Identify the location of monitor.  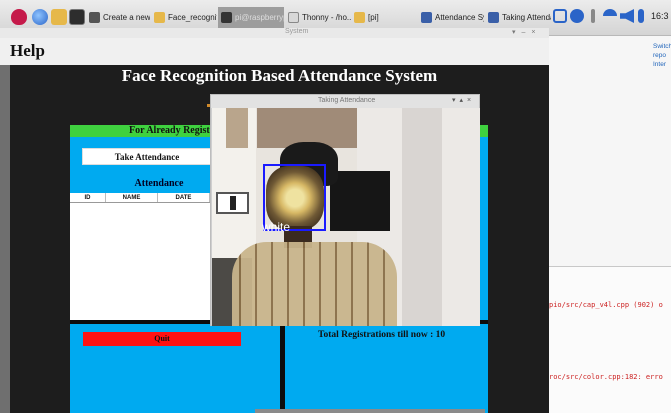
(360, 201).